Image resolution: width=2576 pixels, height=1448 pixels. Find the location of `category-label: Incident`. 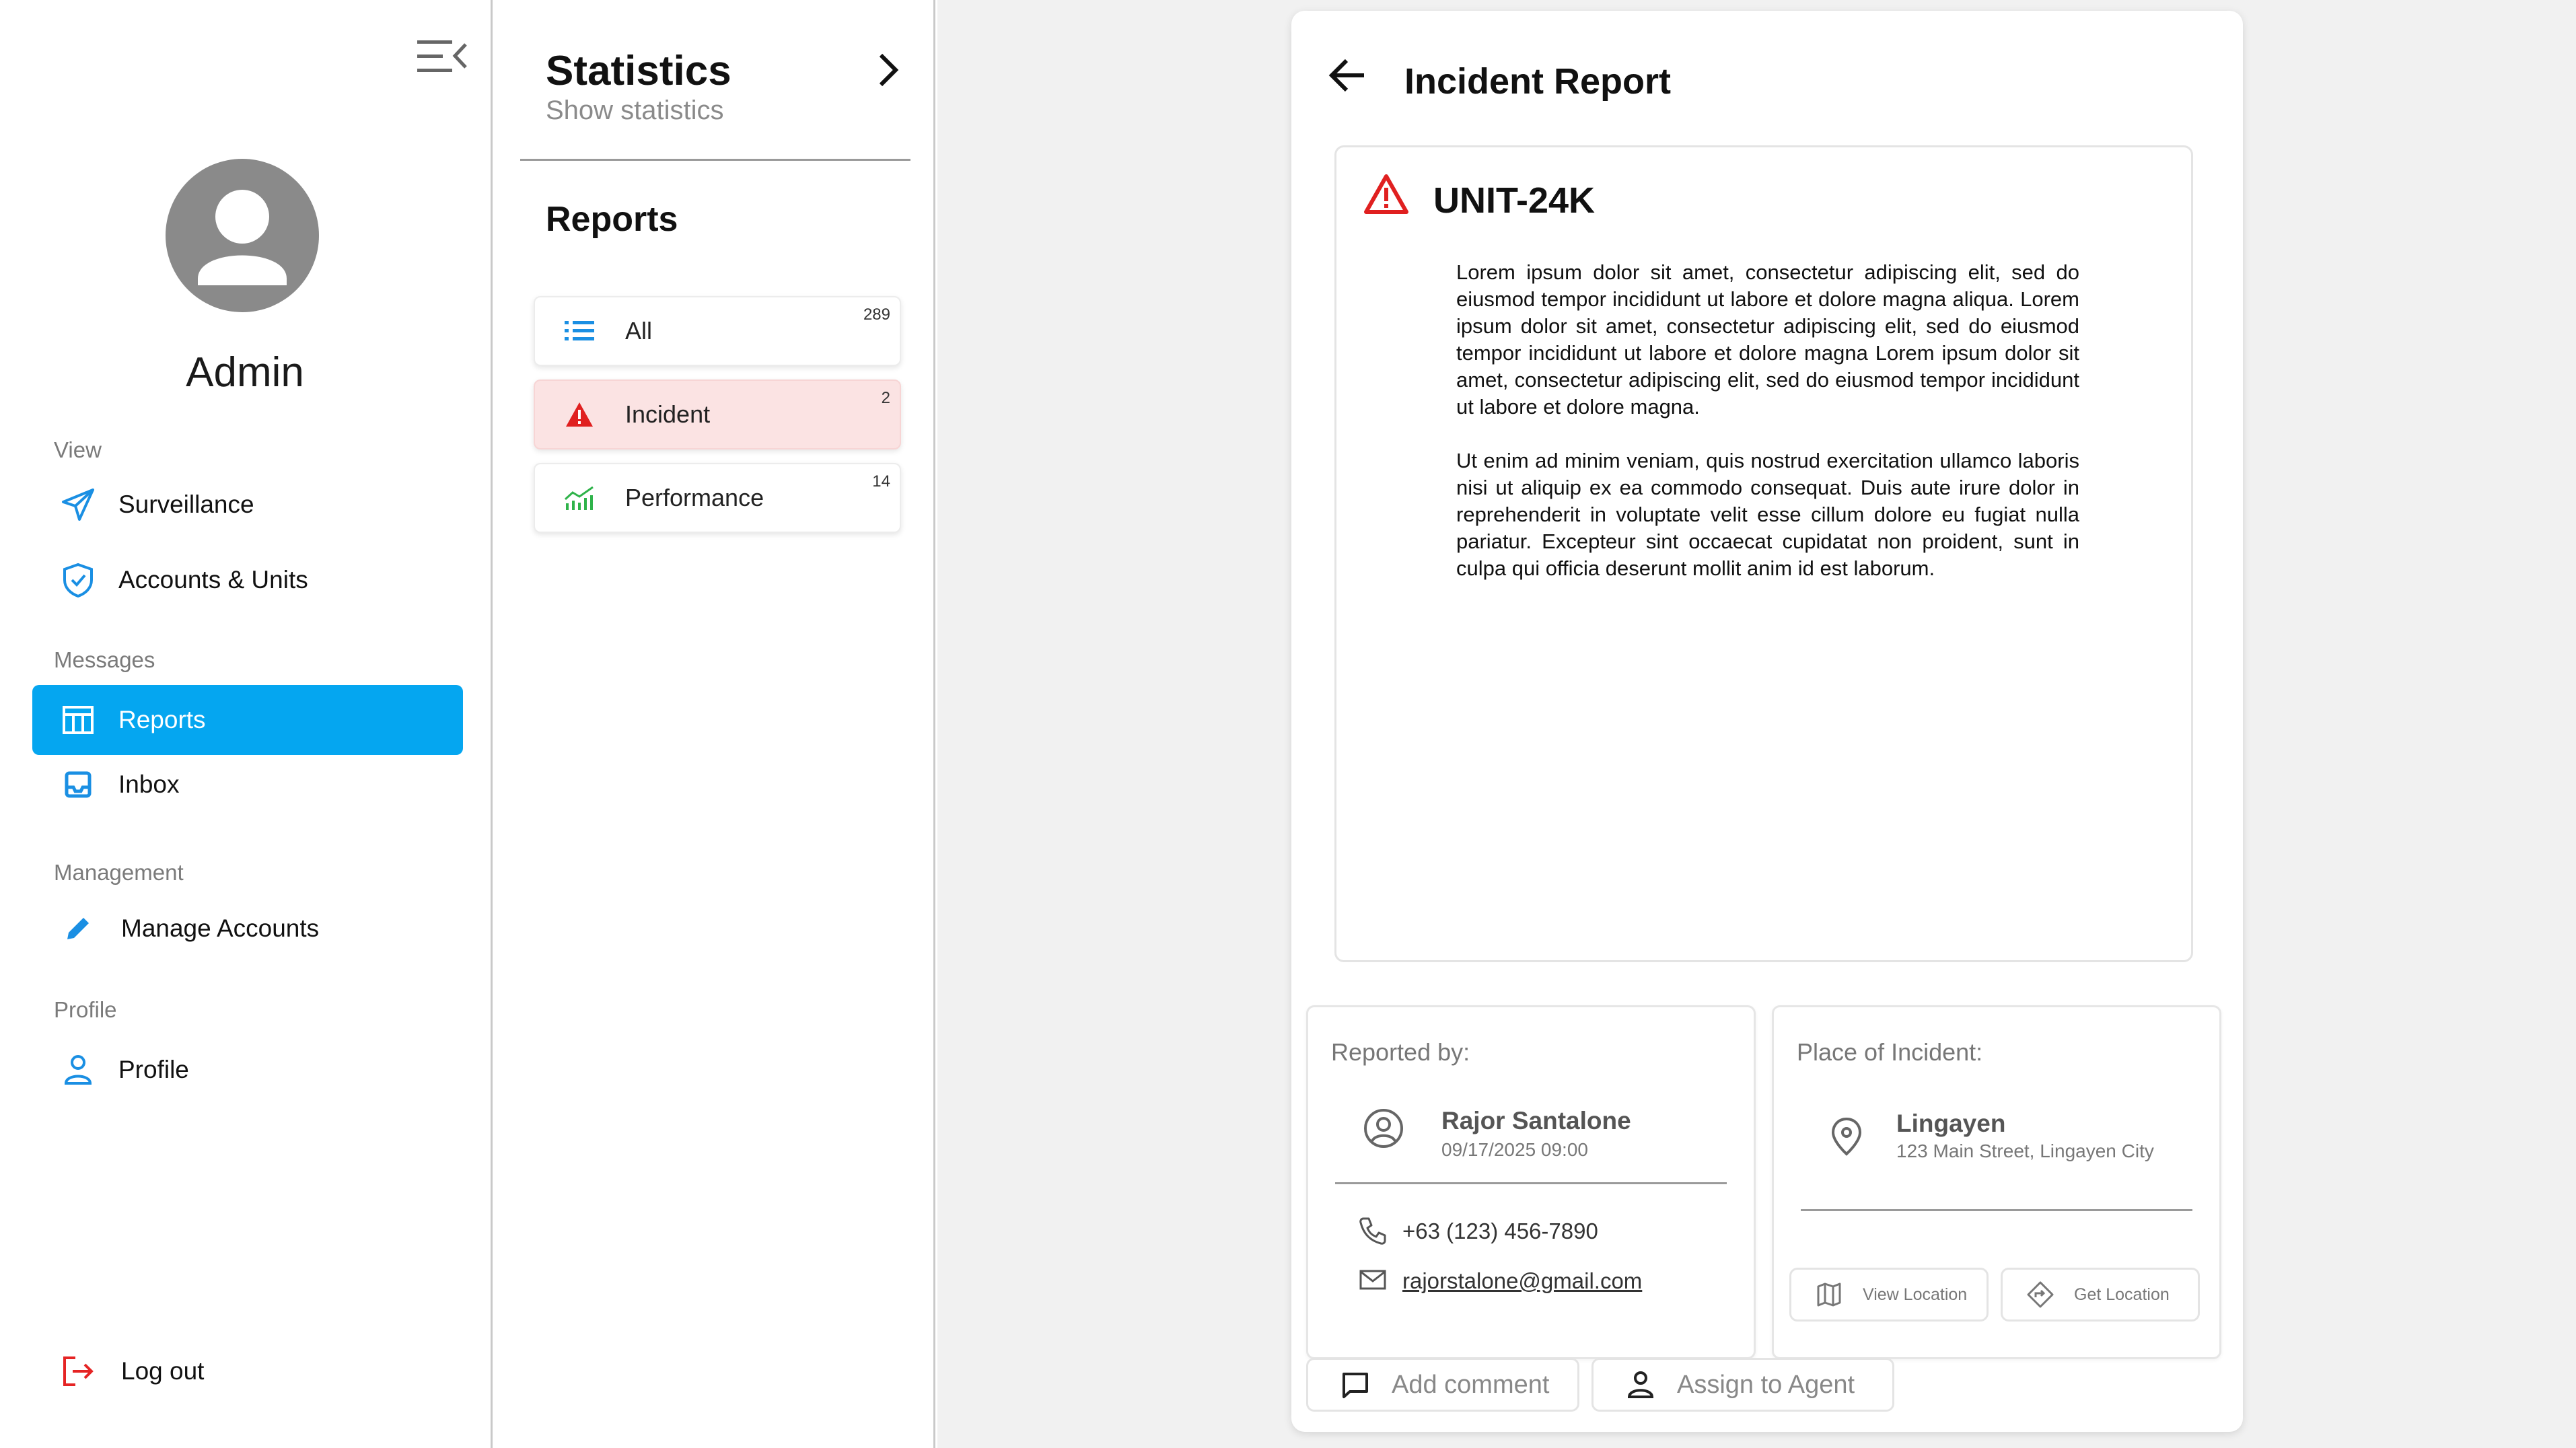

category-label: Incident is located at coordinates (668, 414).